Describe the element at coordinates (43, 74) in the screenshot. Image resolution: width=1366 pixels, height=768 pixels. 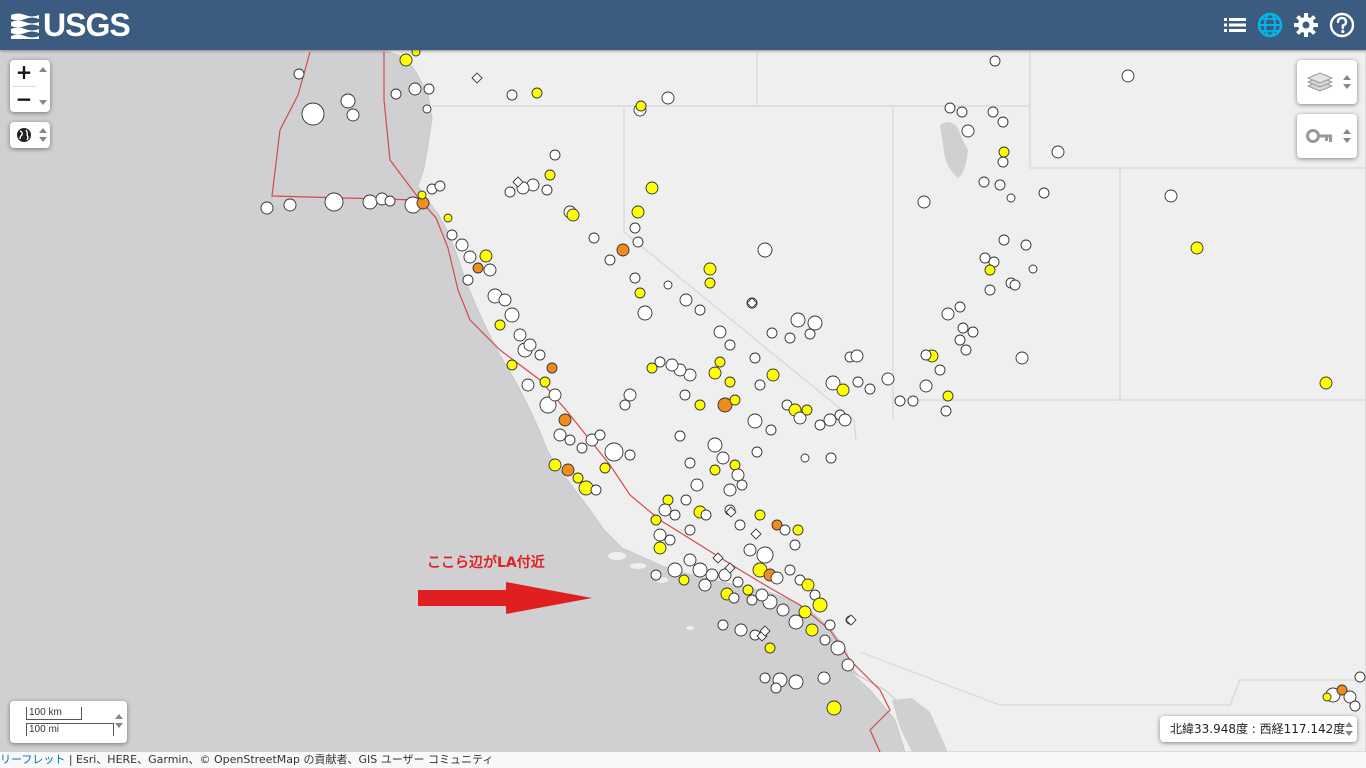
I see `zoom-in-stepper` at that location.